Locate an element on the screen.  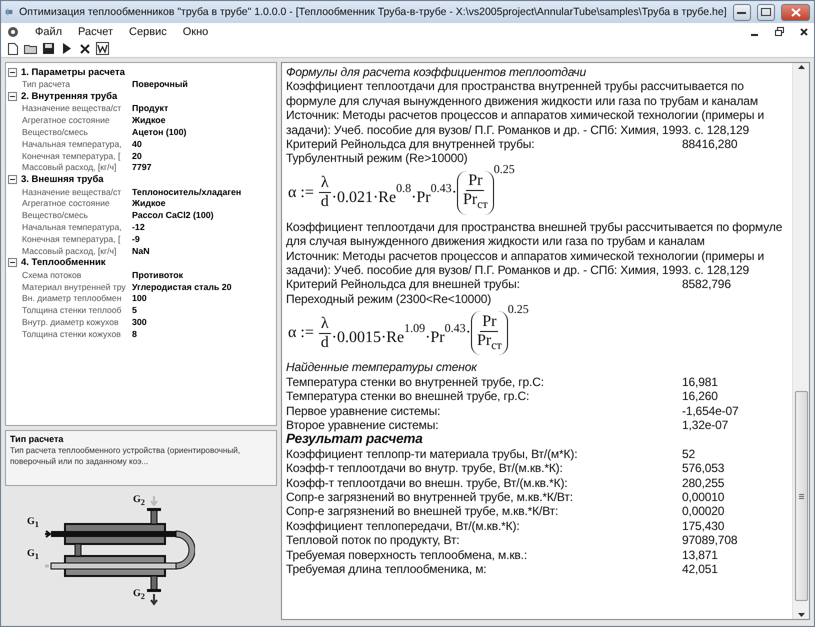
result-value: 42,051 is located at coordinates (700, 569).